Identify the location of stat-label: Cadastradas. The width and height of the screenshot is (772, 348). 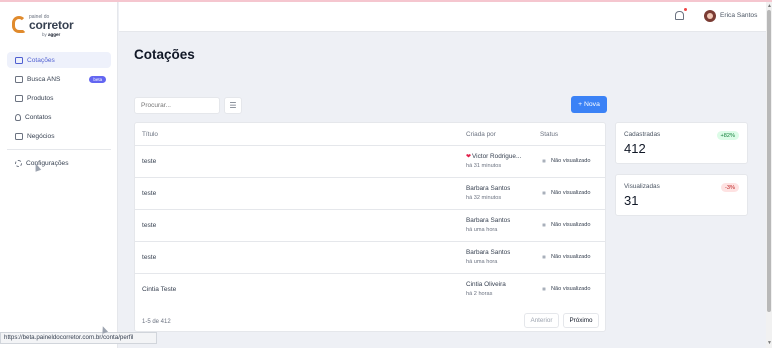
(642, 134).